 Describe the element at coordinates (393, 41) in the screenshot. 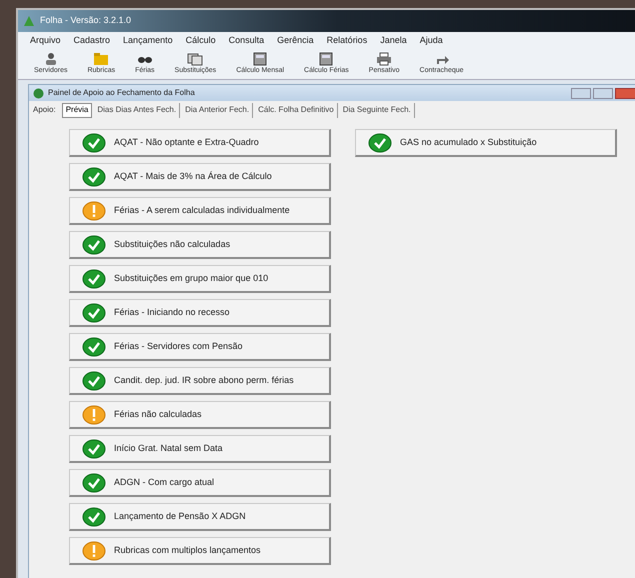

I see `menu-item: Janela` at that location.